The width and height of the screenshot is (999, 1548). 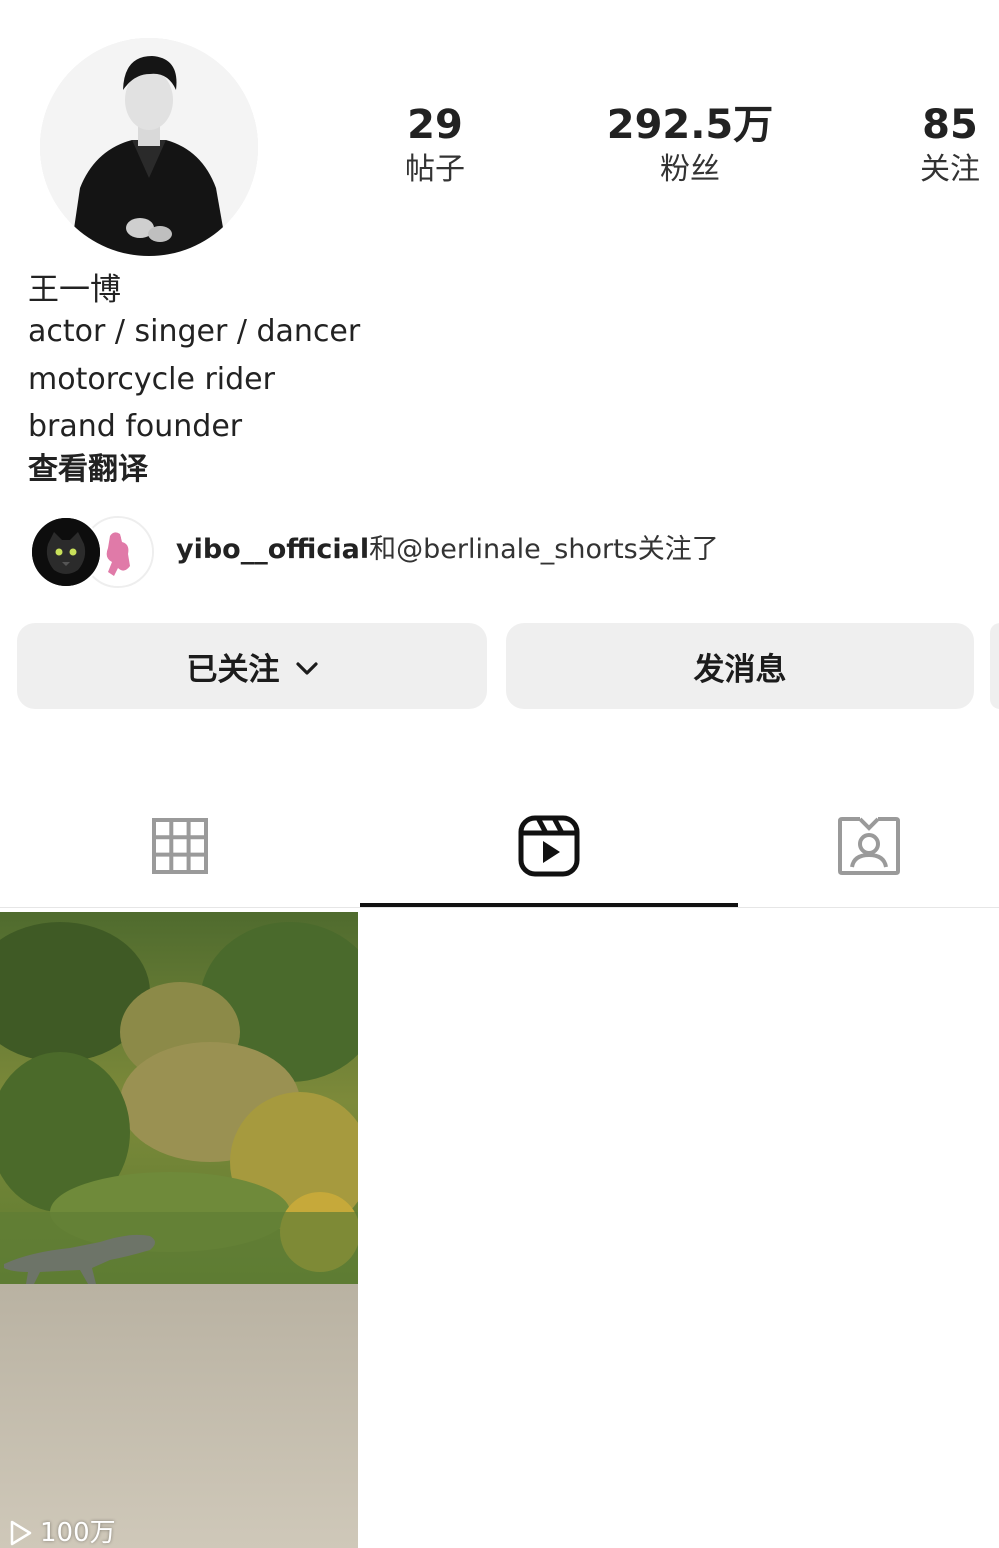 I want to click on following-button-label: 已关注, so click(x=233, y=669).